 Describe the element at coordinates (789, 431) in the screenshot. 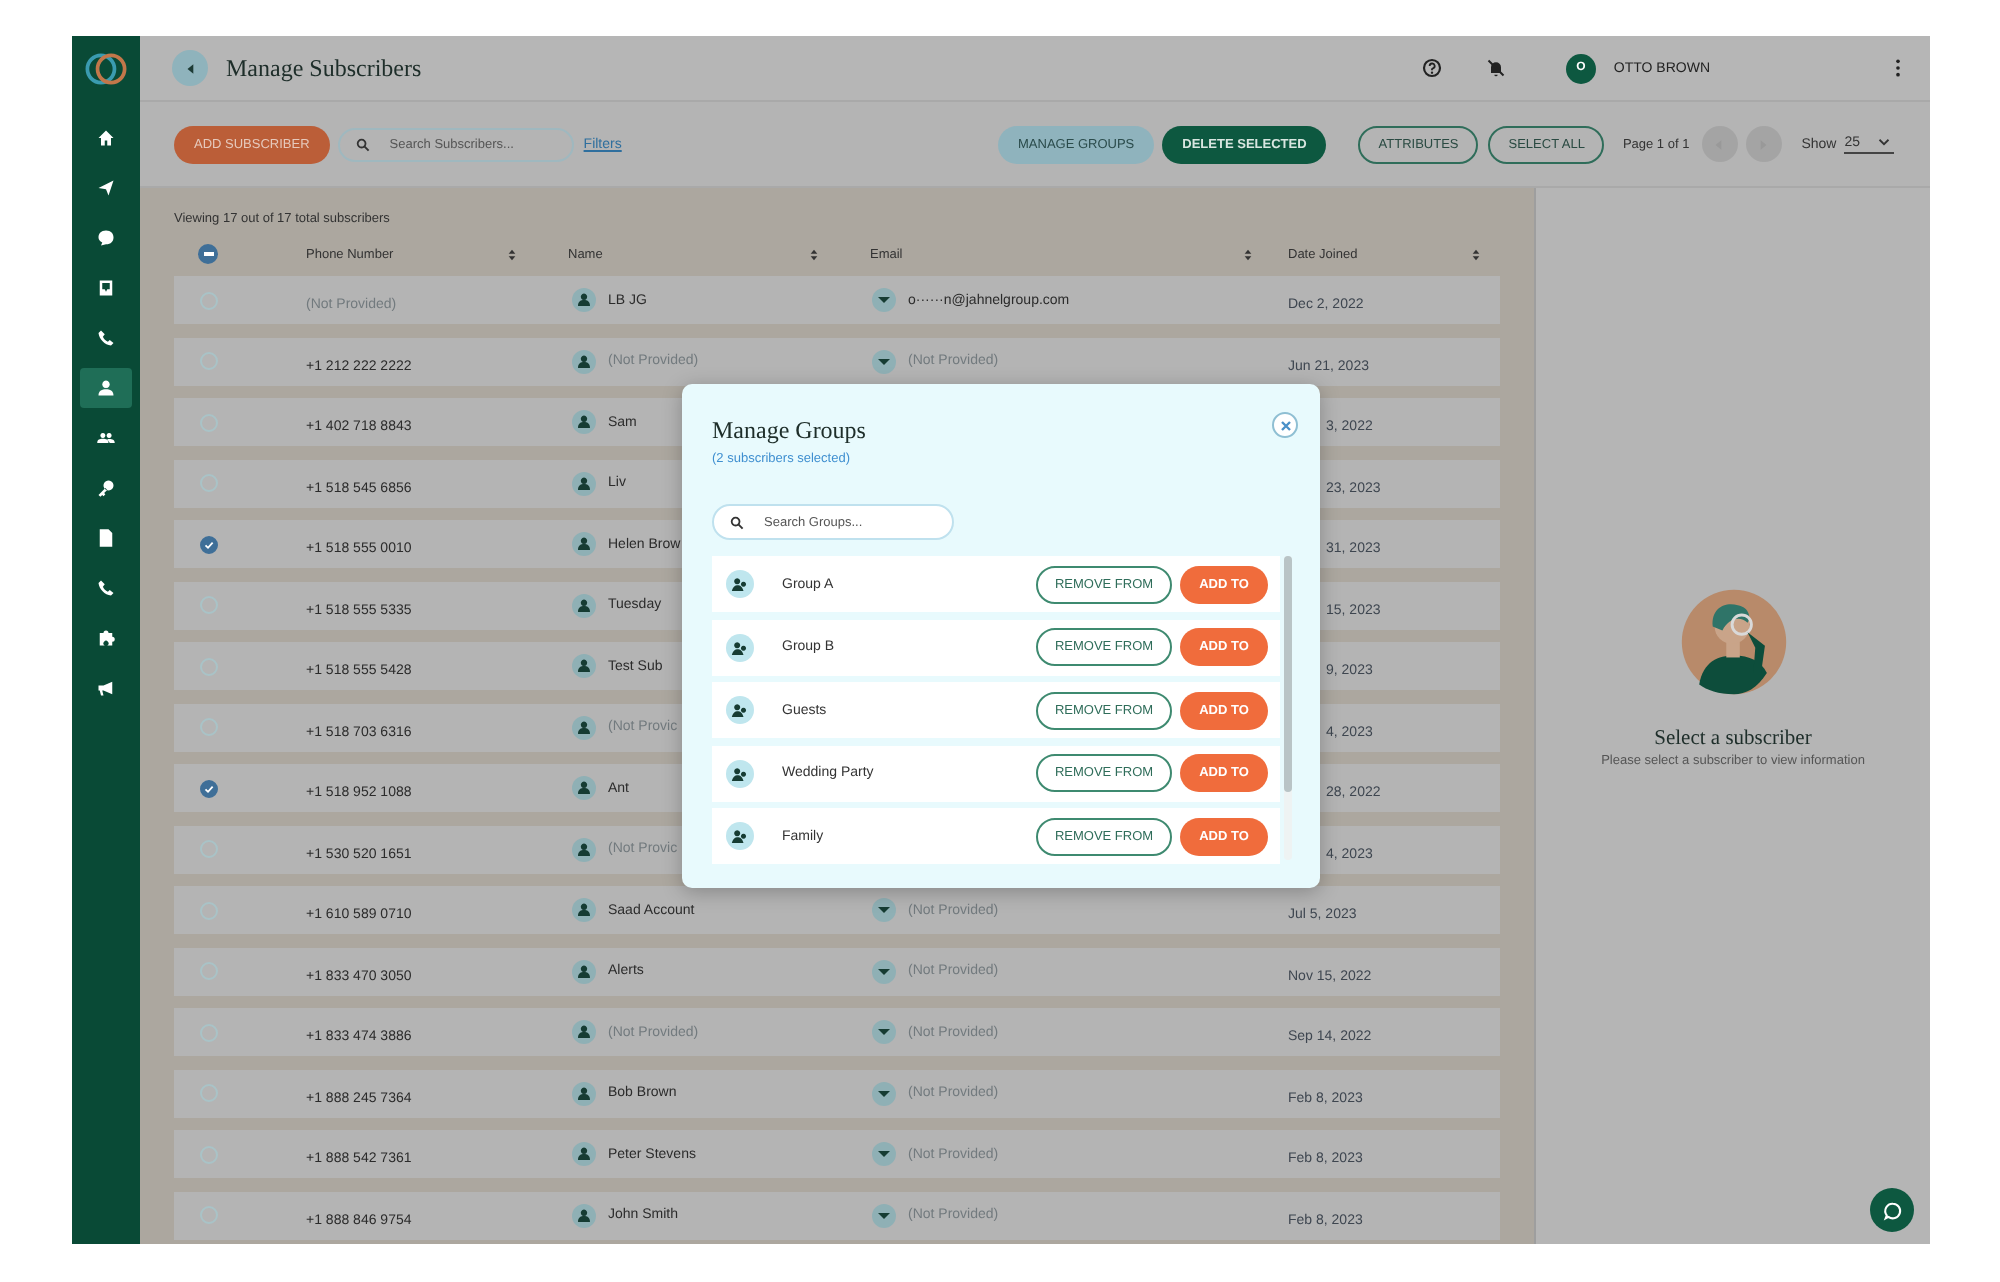

I see `dialog-title: Manage Groups` at that location.